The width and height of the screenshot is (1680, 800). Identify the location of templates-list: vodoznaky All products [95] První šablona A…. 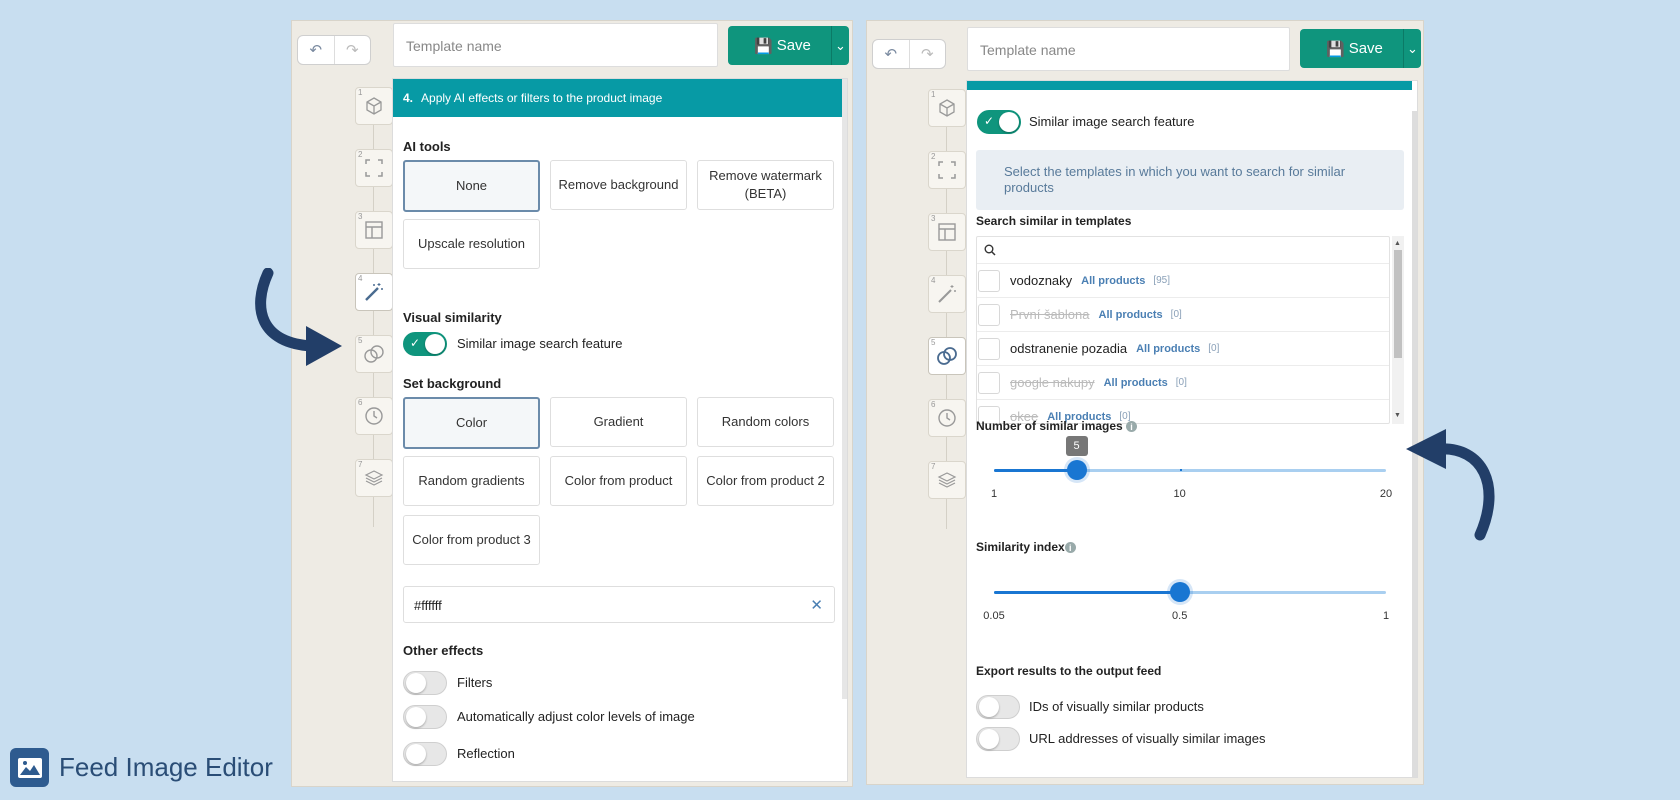
(1183, 330).